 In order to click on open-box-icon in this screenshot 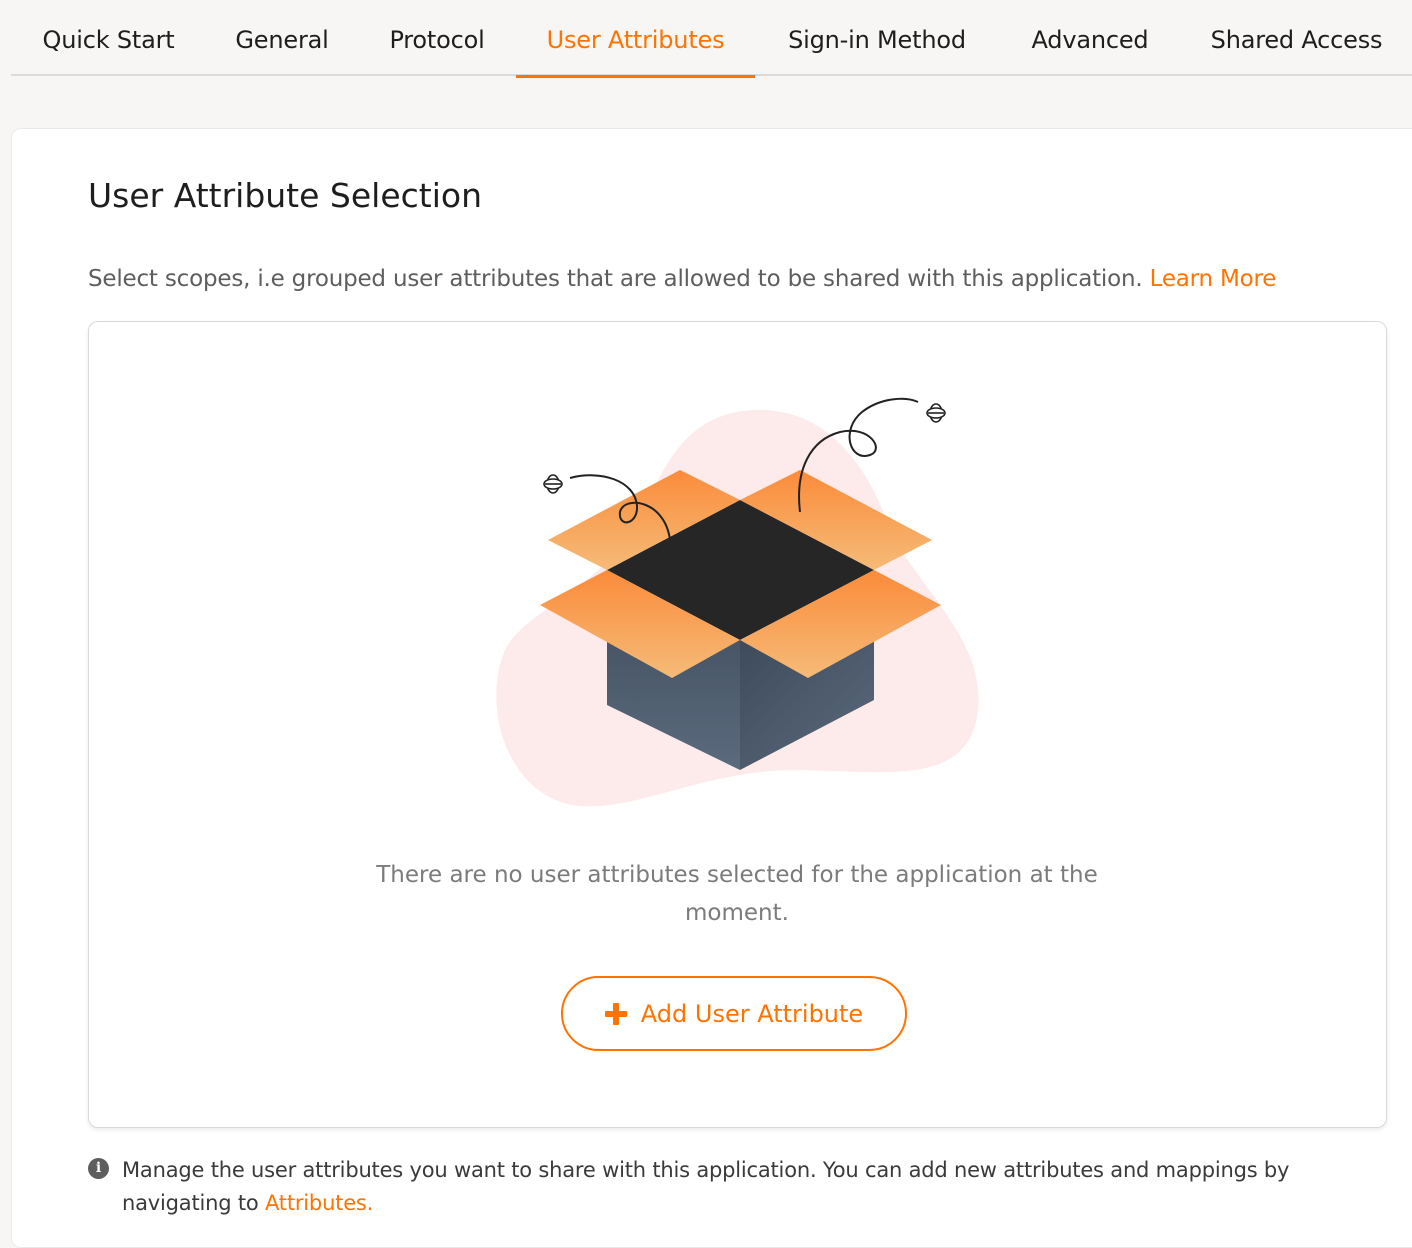, I will do `click(737, 602)`.